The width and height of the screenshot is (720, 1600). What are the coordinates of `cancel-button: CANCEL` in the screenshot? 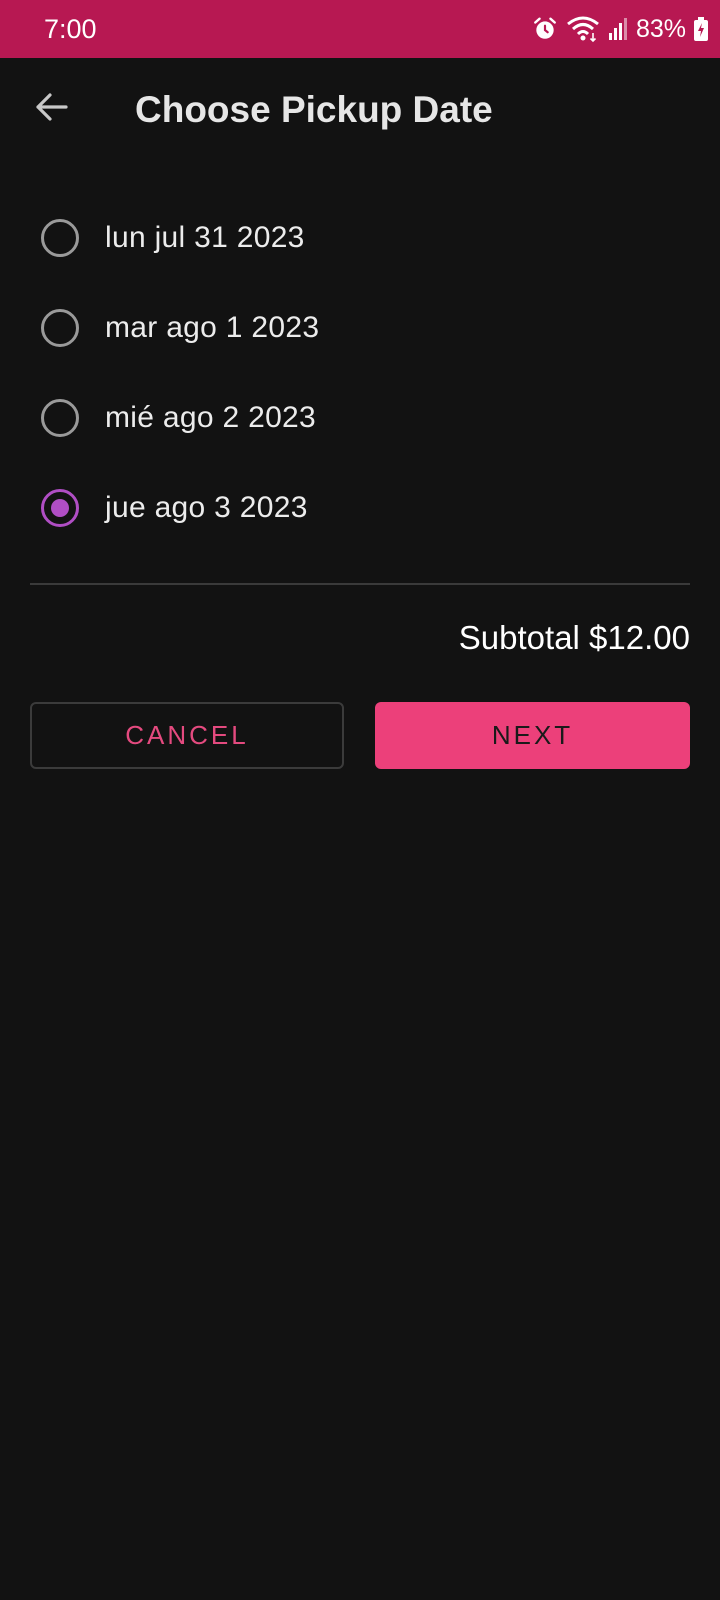 It's located at (187, 735).